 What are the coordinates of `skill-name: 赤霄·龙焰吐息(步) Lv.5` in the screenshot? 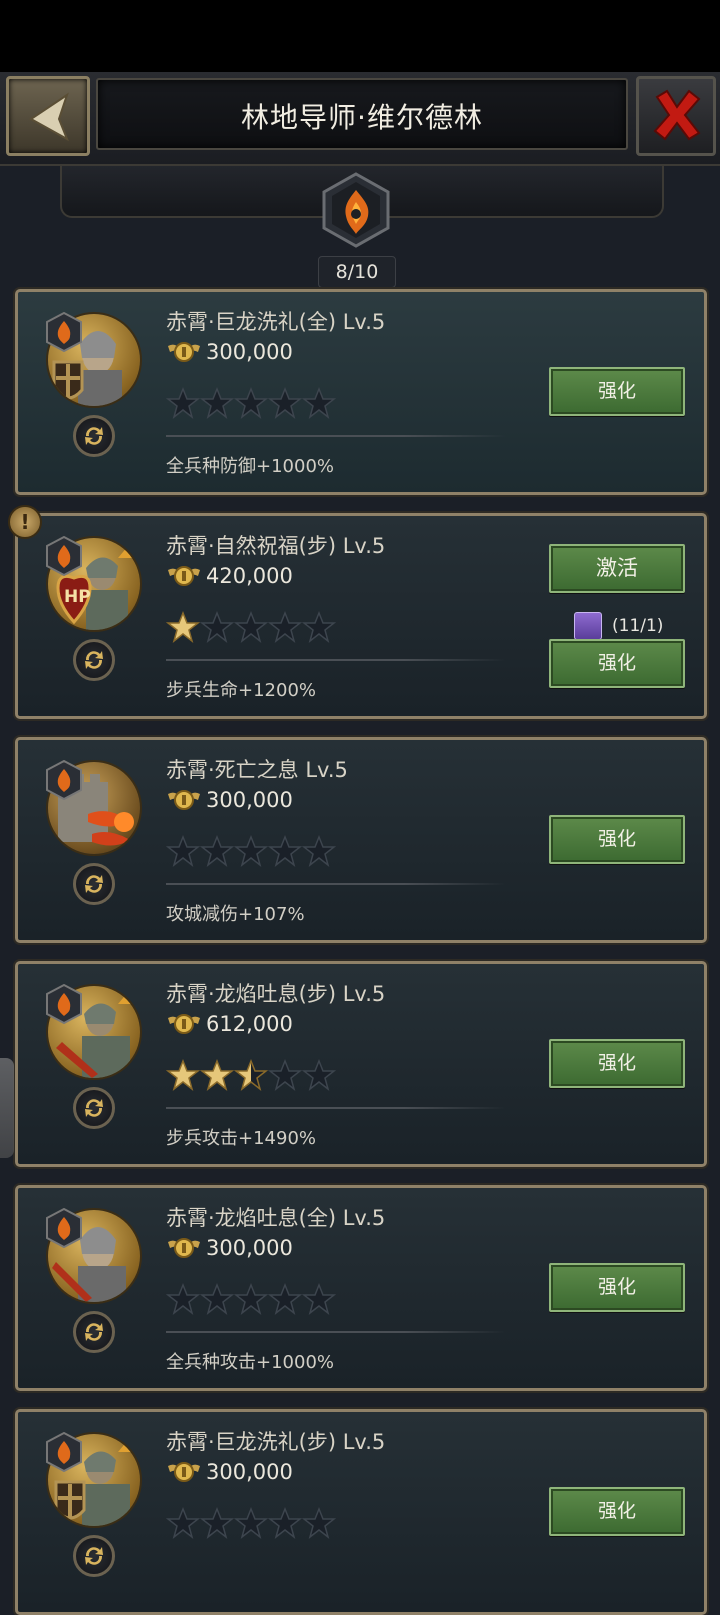 It's located at (276, 994).